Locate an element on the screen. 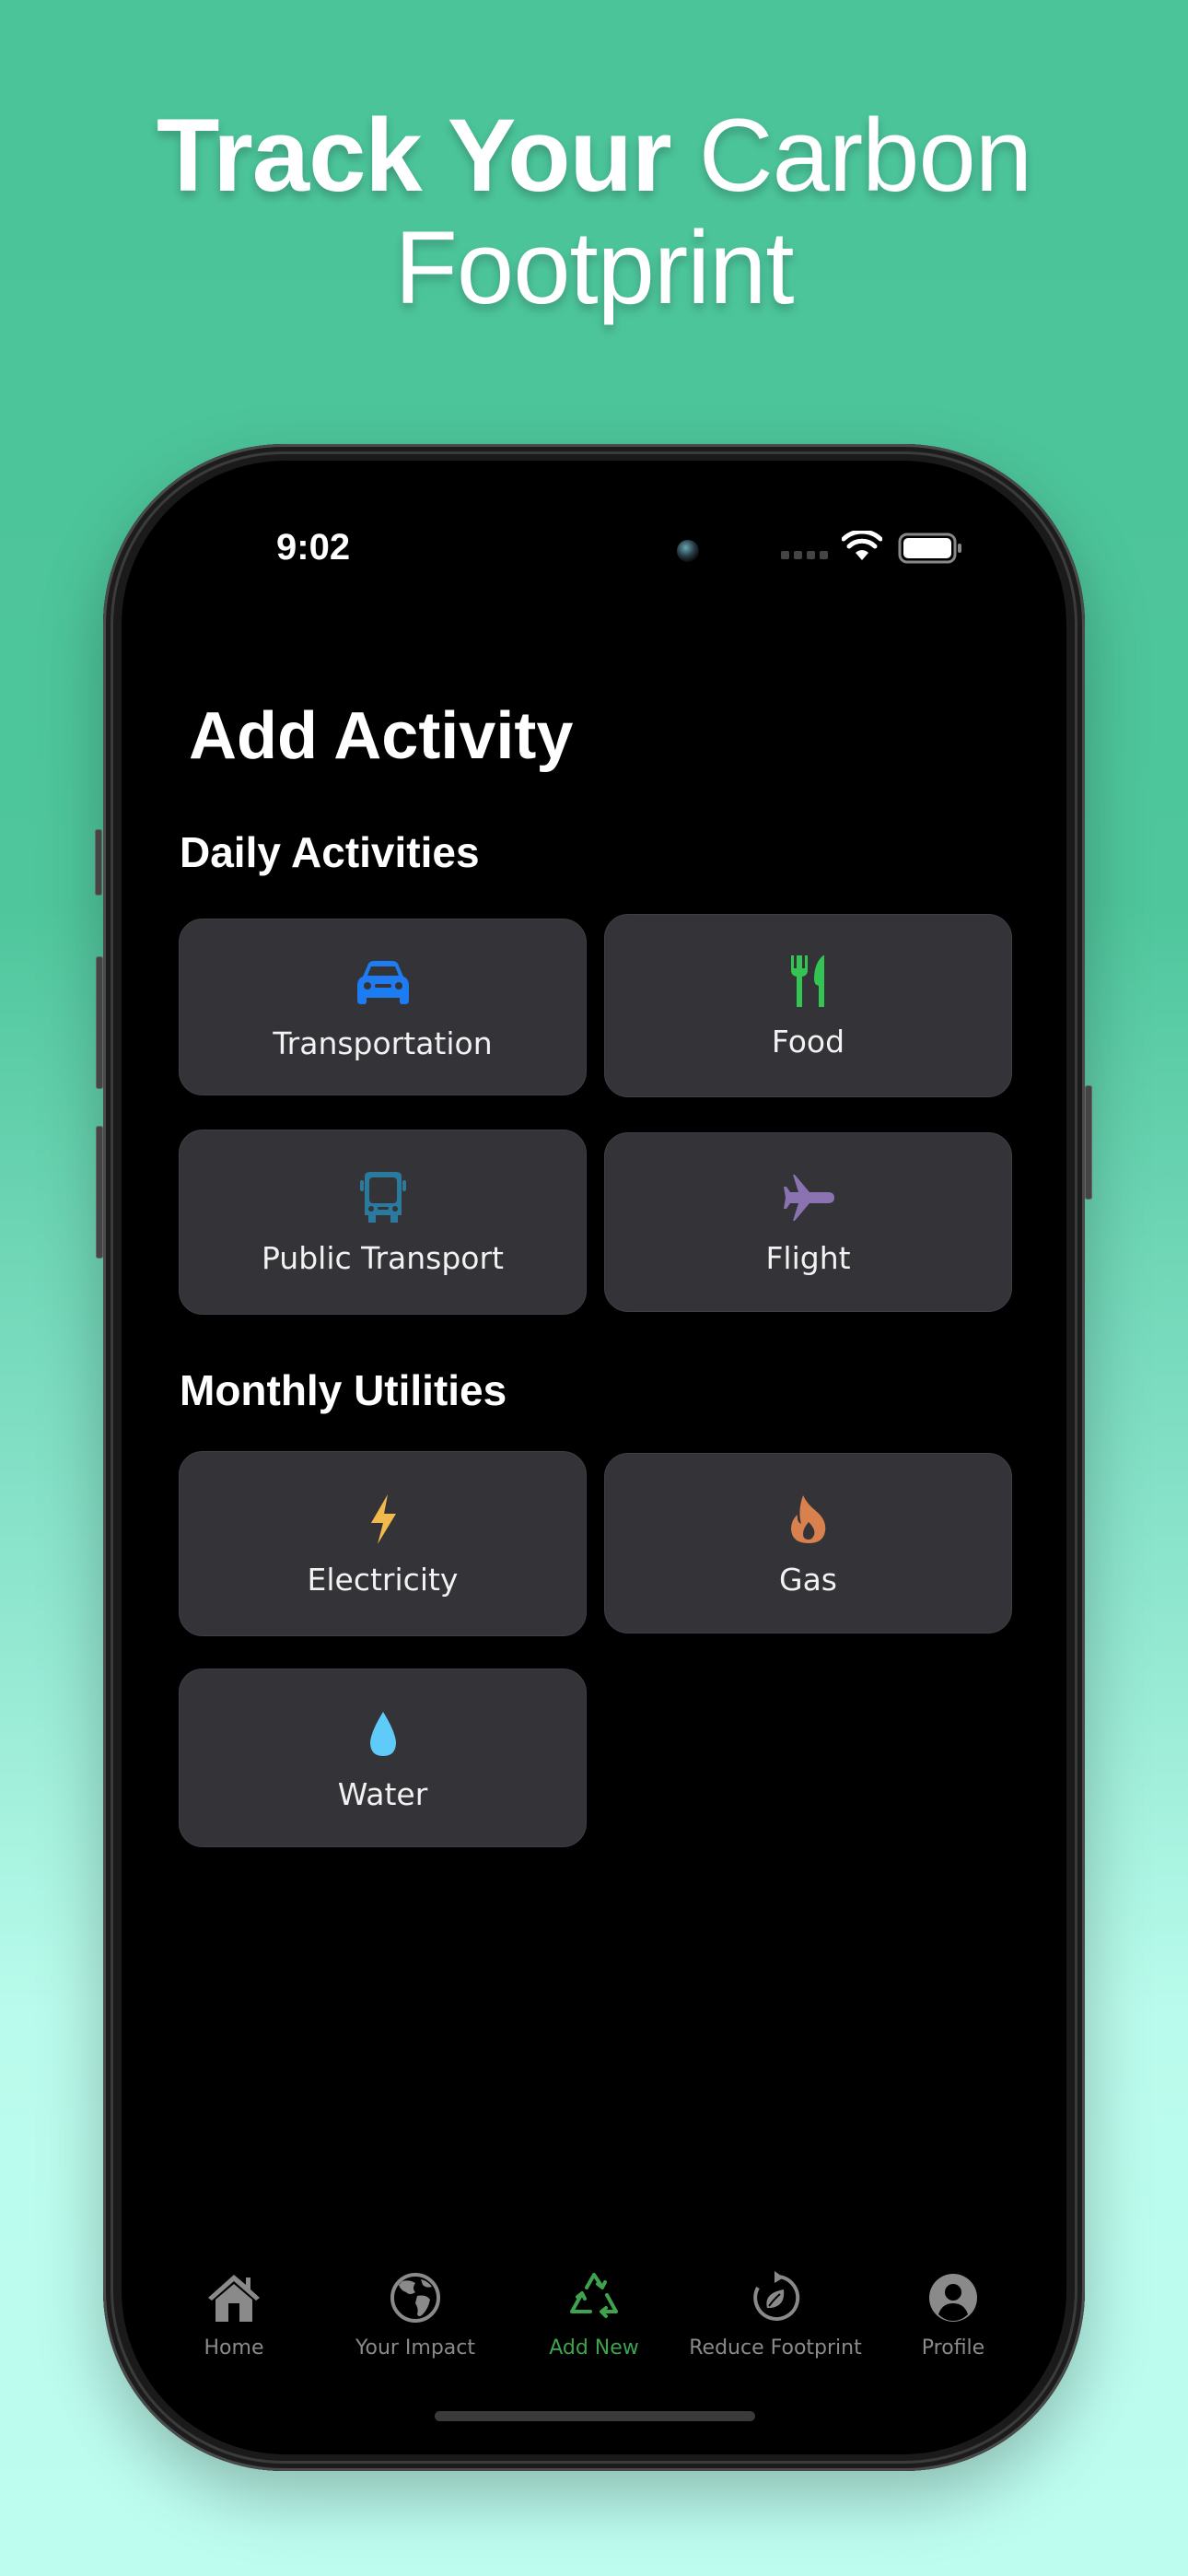 The width and height of the screenshot is (1188, 2576). drop-icon is located at coordinates (383, 1733).